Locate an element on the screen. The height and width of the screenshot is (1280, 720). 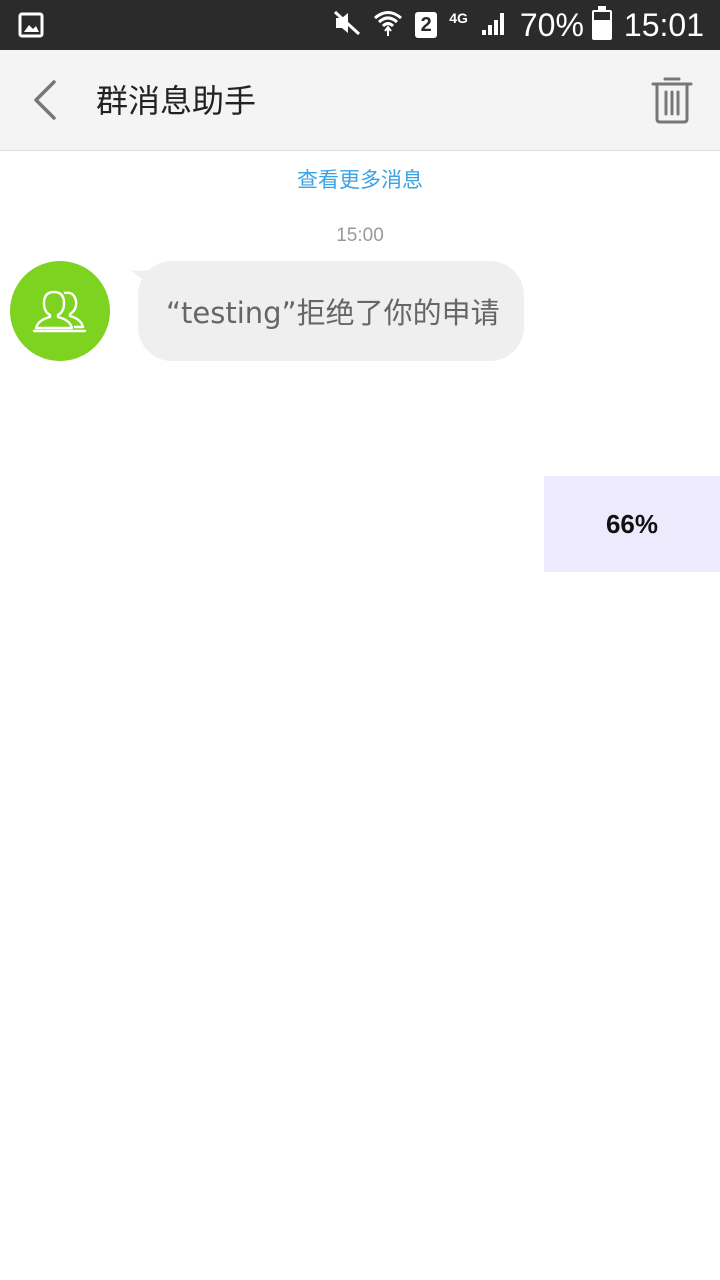
battery-level-fill is located at coordinates (601, 28).